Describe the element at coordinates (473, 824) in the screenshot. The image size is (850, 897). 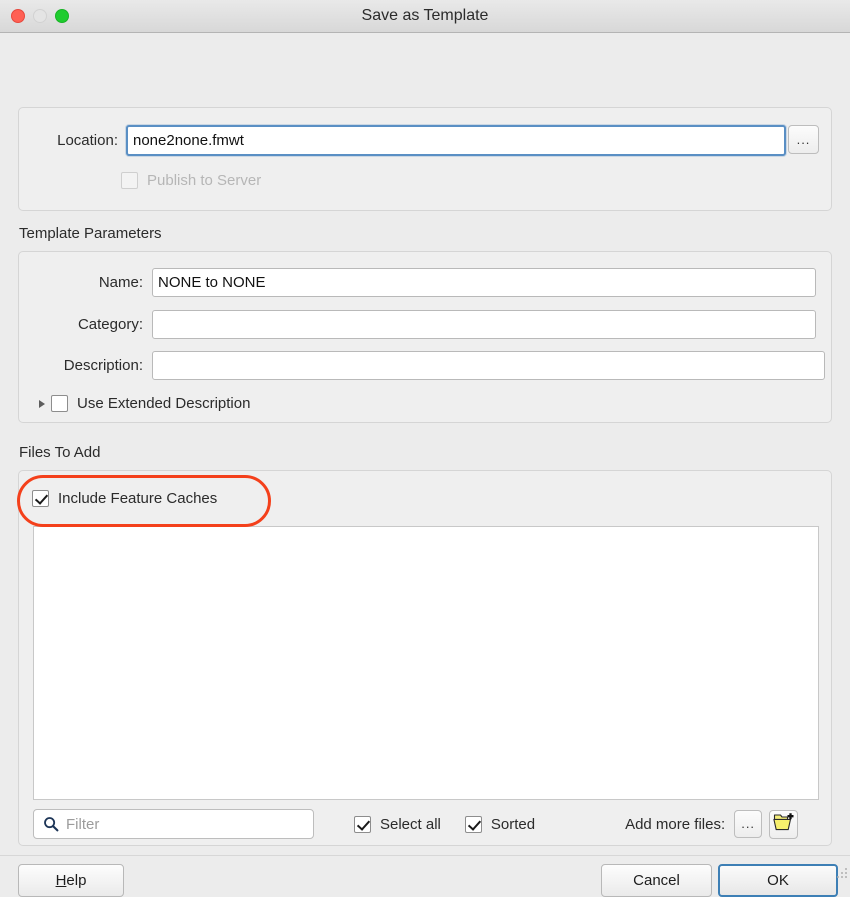
I see `sorted-checkbox` at that location.